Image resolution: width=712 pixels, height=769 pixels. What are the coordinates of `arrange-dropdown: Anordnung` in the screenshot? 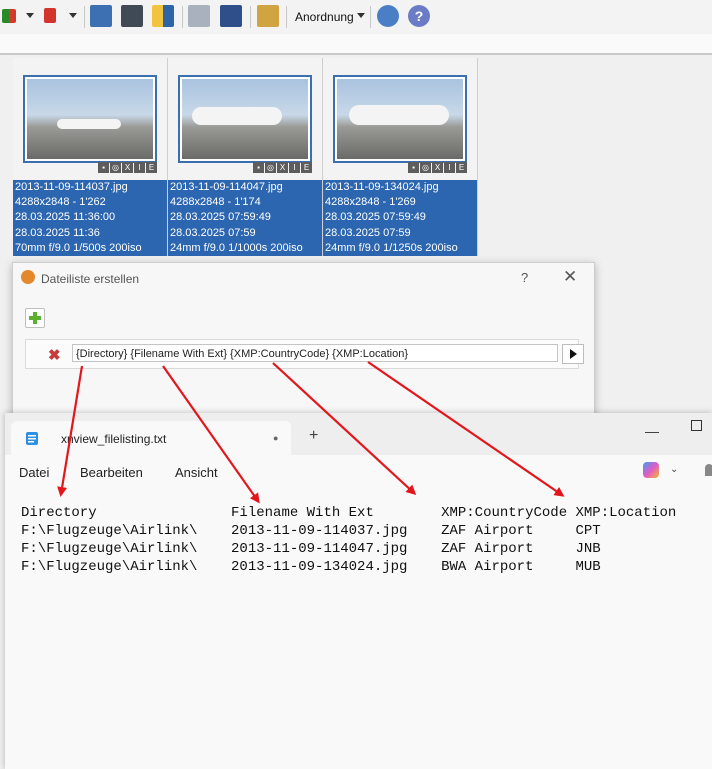 It's located at (324, 17).